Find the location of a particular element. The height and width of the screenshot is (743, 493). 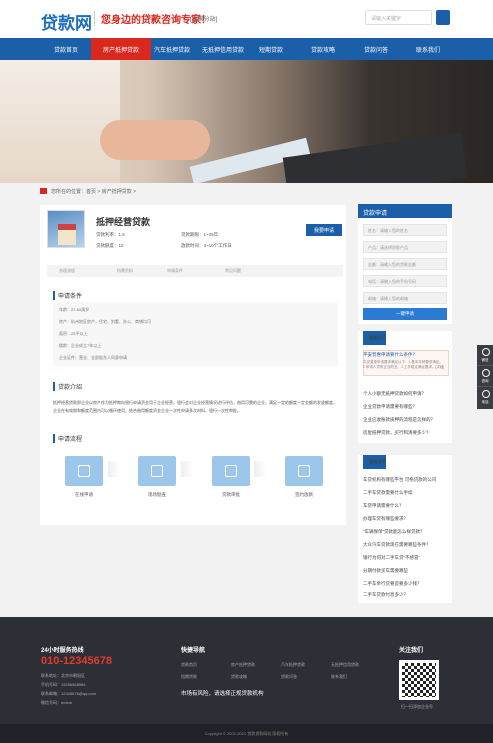

loan-time: 放款时间：3~10个工作日 is located at coordinates (206, 245).